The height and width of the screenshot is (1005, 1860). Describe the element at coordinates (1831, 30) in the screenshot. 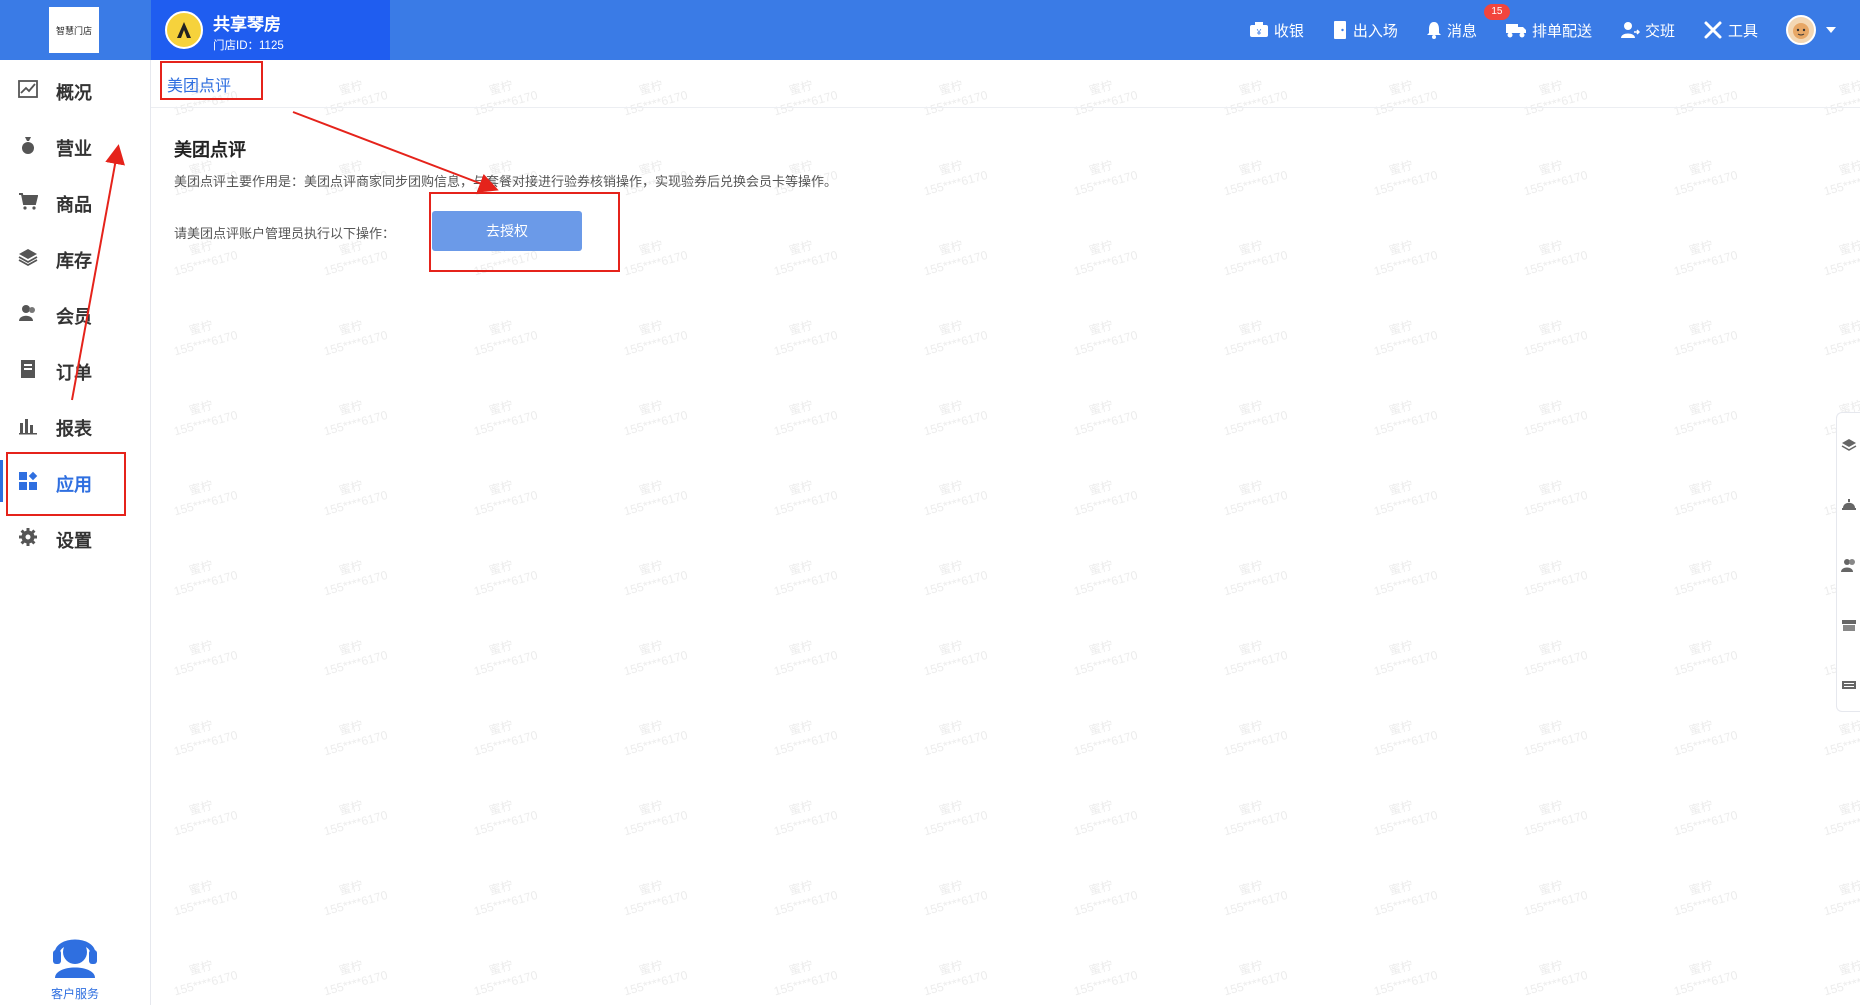

I see `chevron-down-icon` at that location.